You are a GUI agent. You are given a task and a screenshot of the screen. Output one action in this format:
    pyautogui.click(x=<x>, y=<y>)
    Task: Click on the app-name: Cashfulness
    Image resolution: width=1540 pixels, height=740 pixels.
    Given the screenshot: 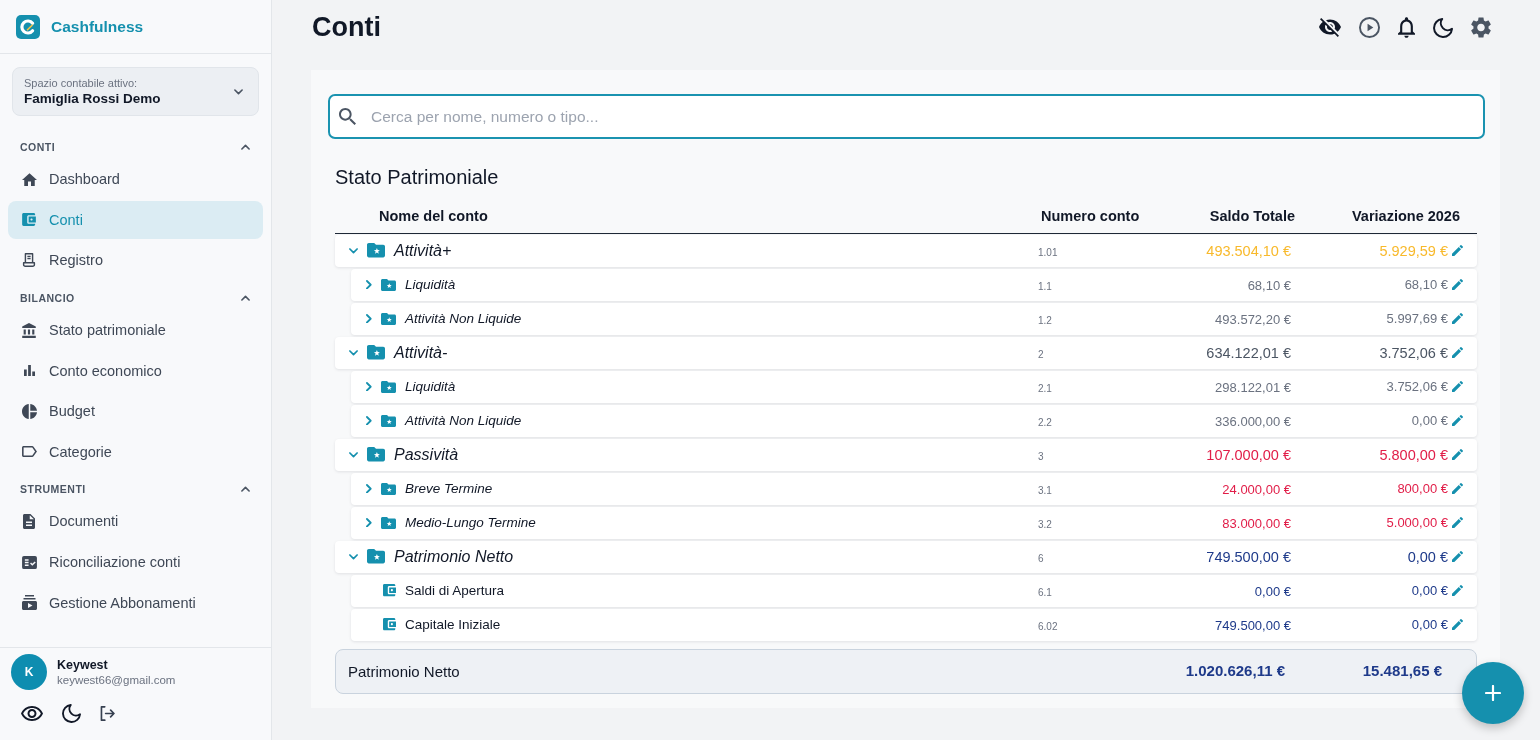 What is the action you would take?
    pyautogui.click(x=97, y=26)
    